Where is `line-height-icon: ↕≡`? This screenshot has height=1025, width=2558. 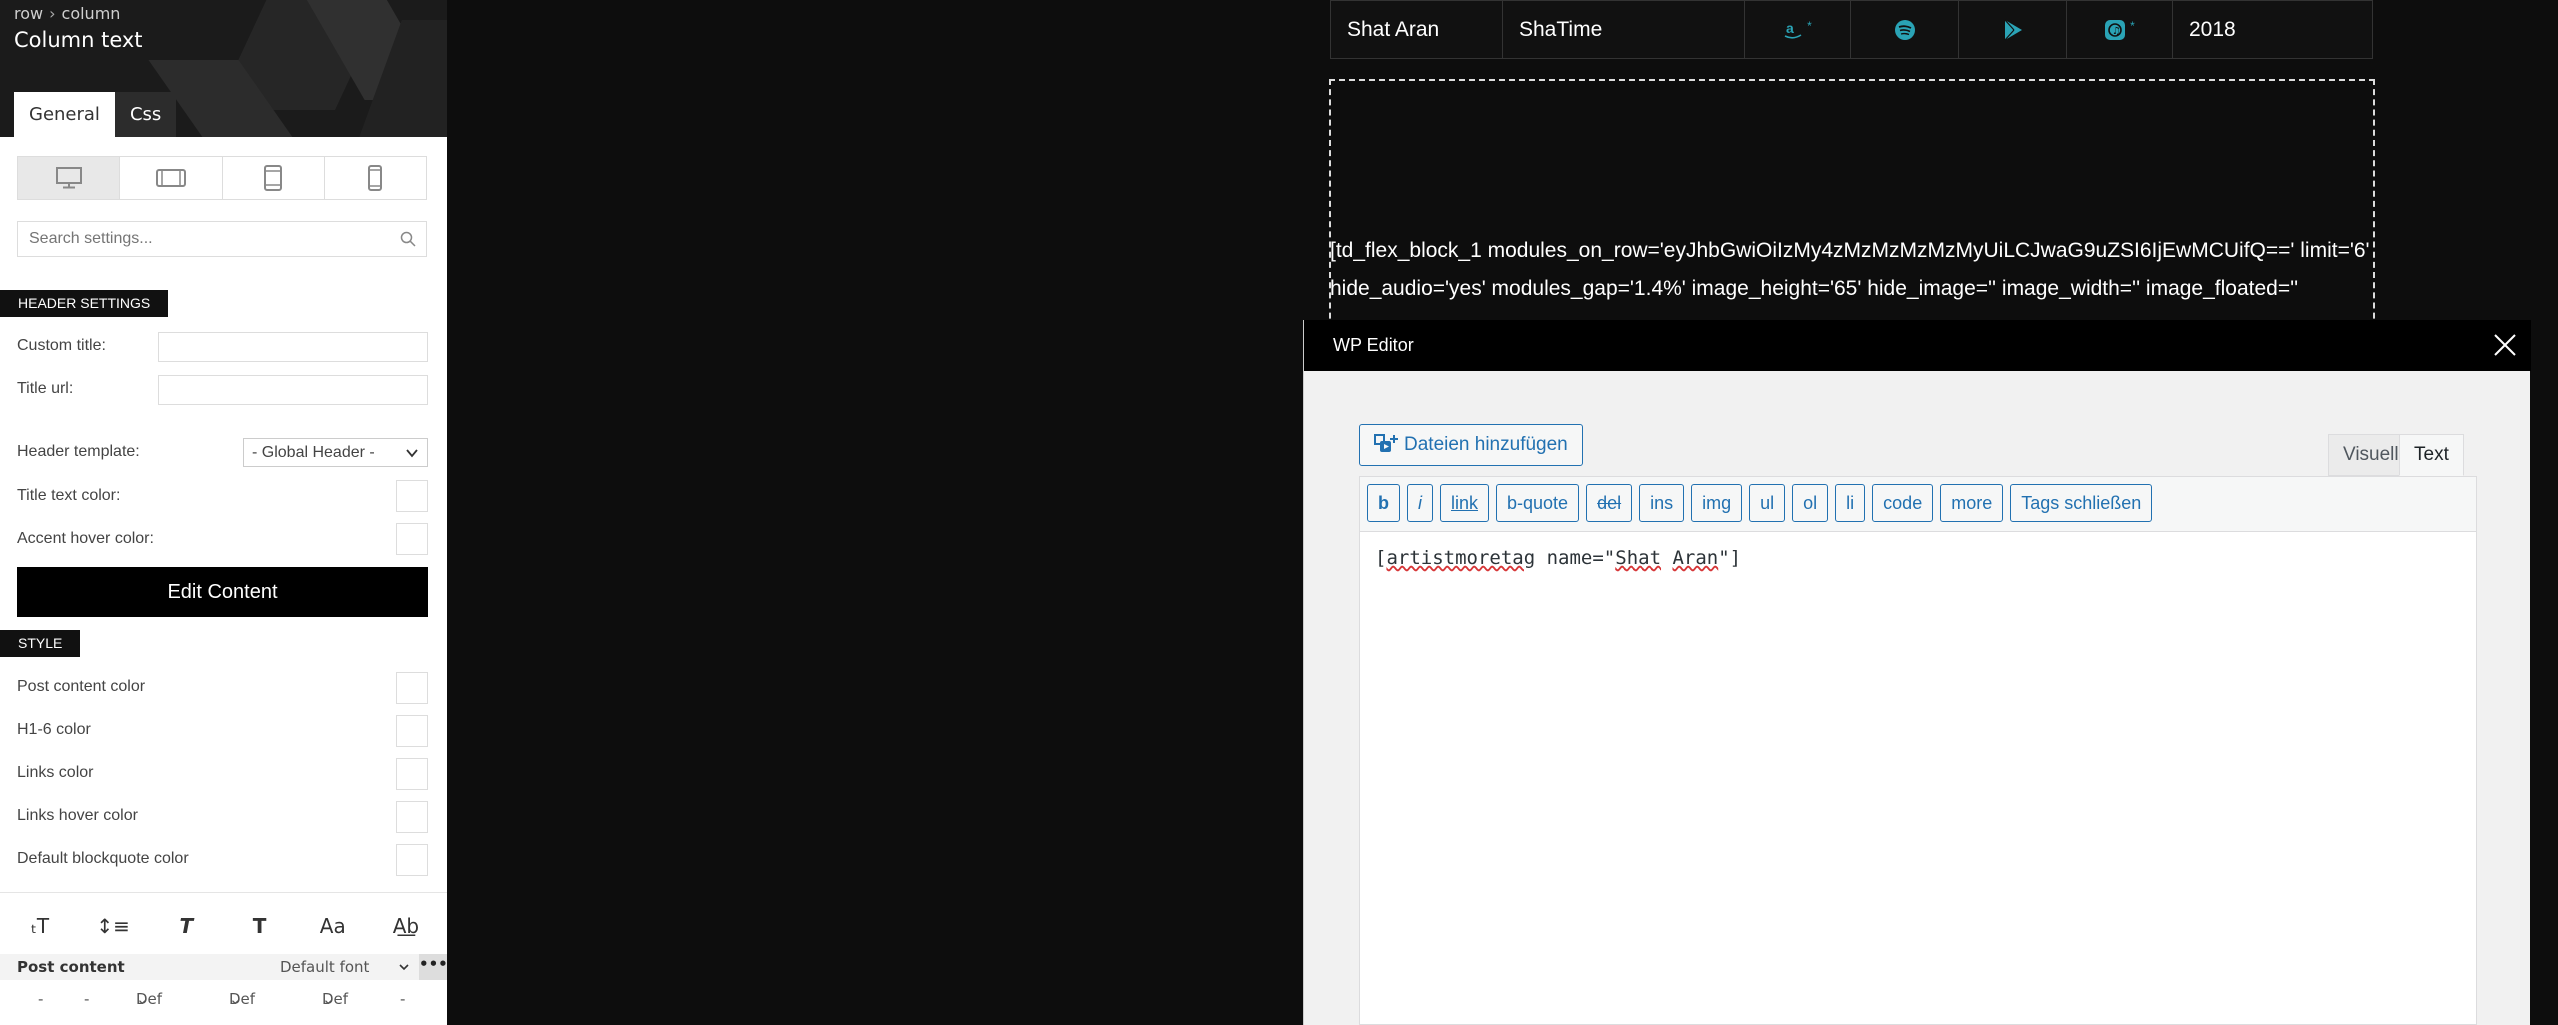 line-height-icon: ↕≡ is located at coordinates (113, 926).